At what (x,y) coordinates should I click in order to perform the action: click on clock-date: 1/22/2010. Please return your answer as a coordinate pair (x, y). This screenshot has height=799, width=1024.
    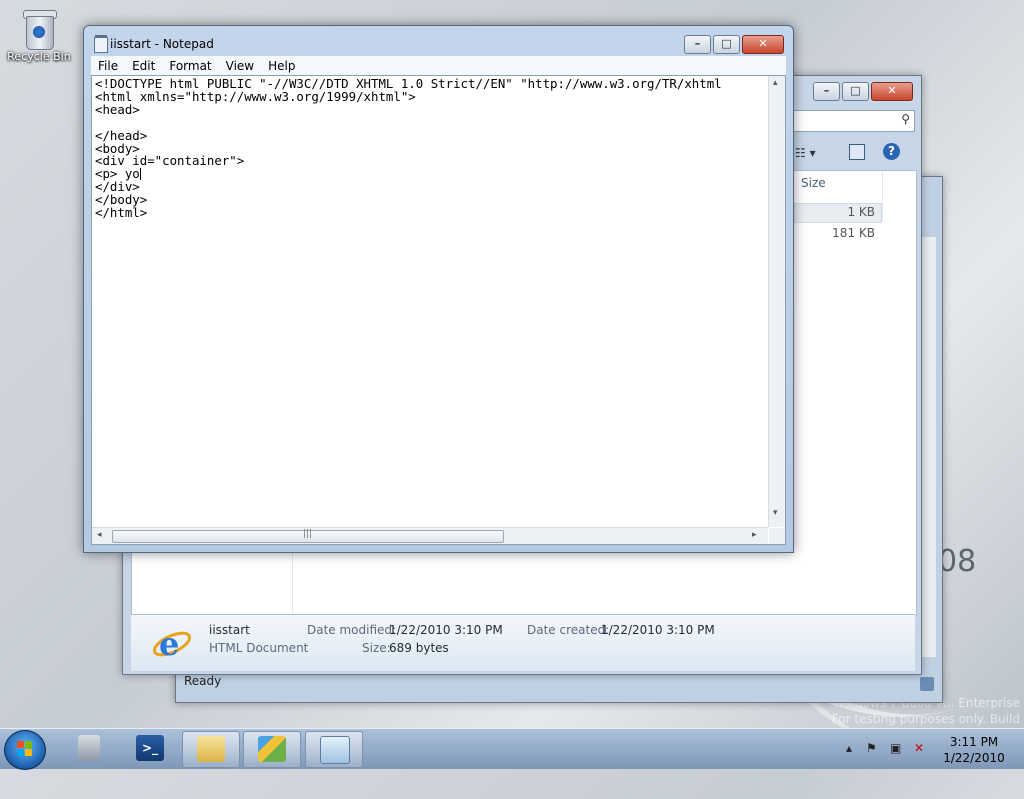
    Looking at the image, I should click on (974, 758).